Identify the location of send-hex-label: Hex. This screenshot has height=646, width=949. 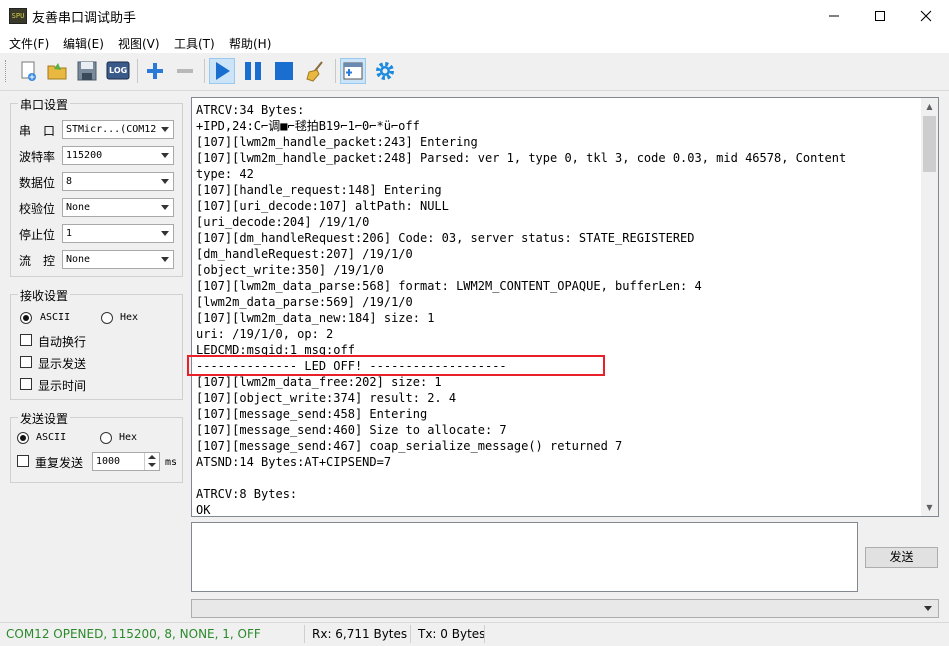
(128, 437).